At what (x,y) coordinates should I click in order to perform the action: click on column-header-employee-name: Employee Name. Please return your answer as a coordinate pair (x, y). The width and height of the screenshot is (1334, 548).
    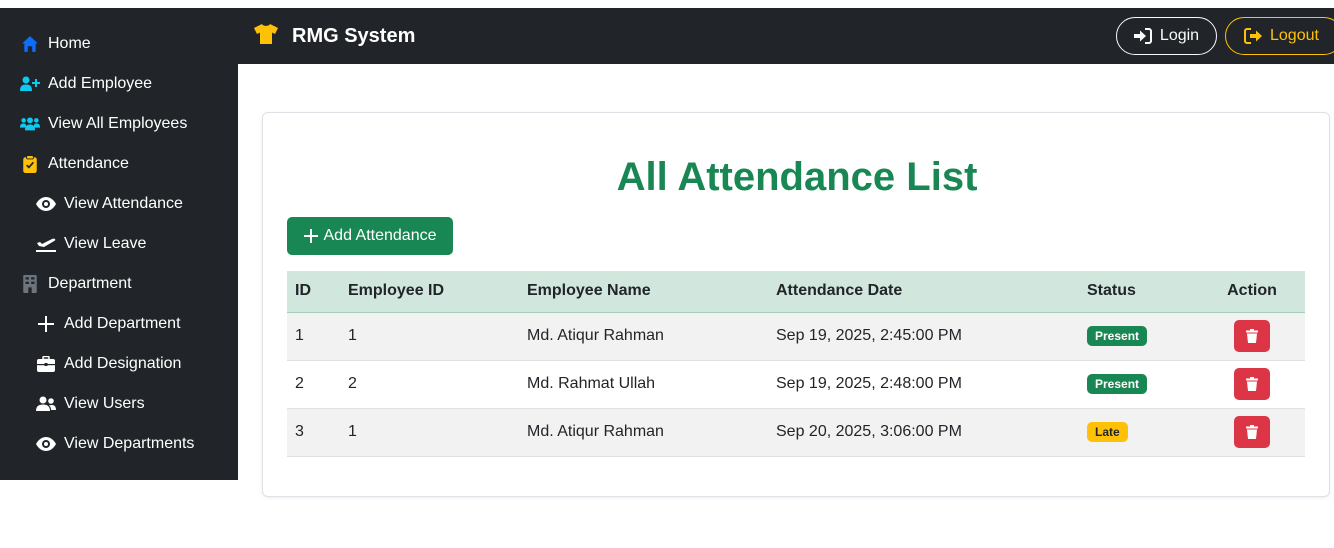
    Looking at the image, I should click on (643, 292).